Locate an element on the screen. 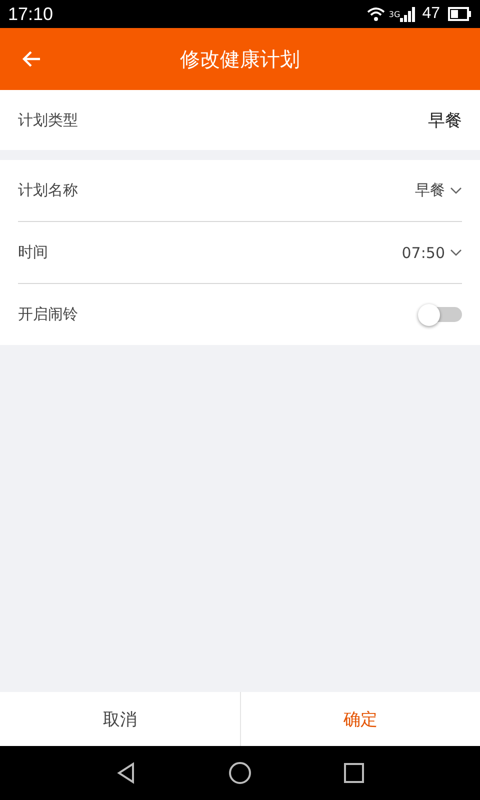 Image resolution: width=480 pixels, height=800 pixels. field-label: 计划类型 is located at coordinates (48, 120).